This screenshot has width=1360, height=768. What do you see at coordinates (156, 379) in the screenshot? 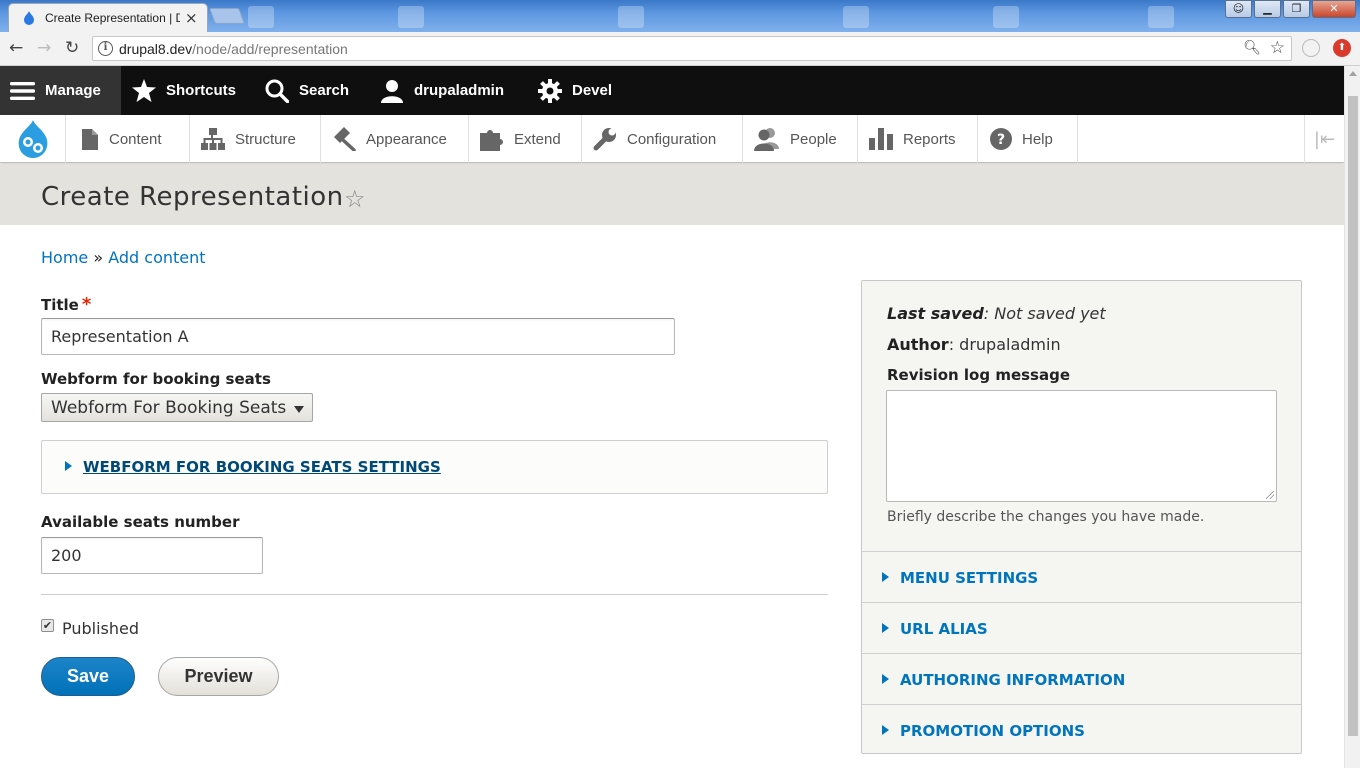
I see `webform-label: Webform for booking seats` at bounding box center [156, 379].